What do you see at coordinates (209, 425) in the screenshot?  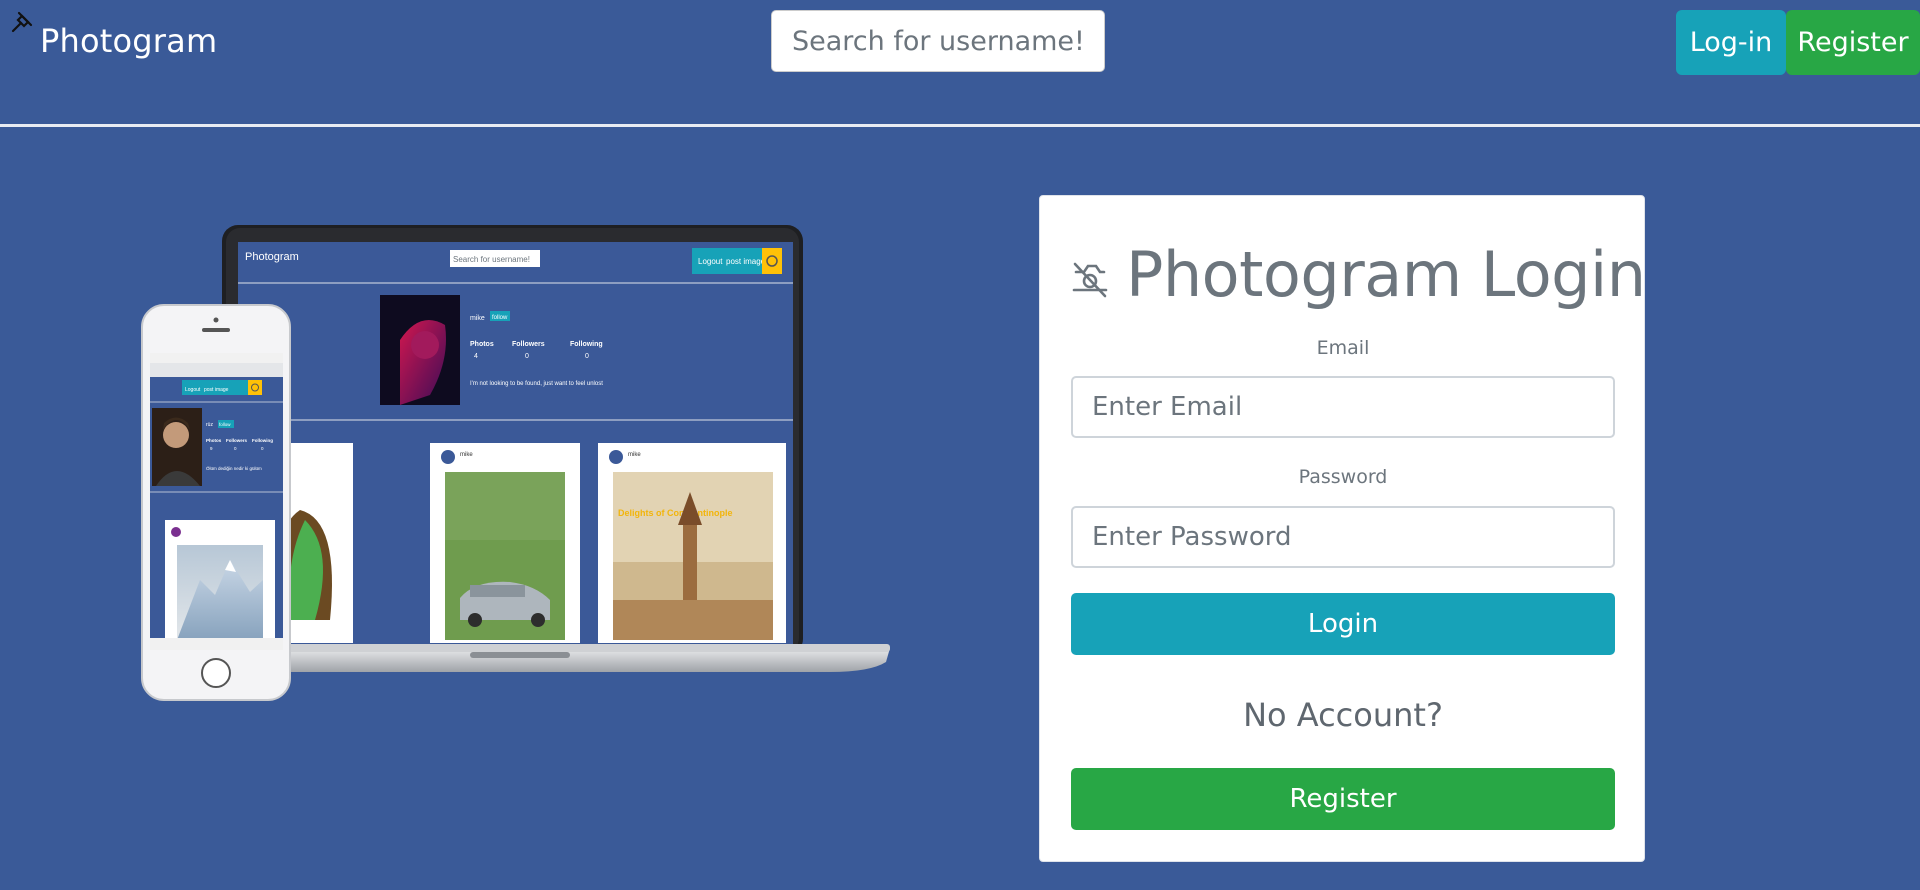 I see `phone-username: rüz` at bounding box center [209, 425].